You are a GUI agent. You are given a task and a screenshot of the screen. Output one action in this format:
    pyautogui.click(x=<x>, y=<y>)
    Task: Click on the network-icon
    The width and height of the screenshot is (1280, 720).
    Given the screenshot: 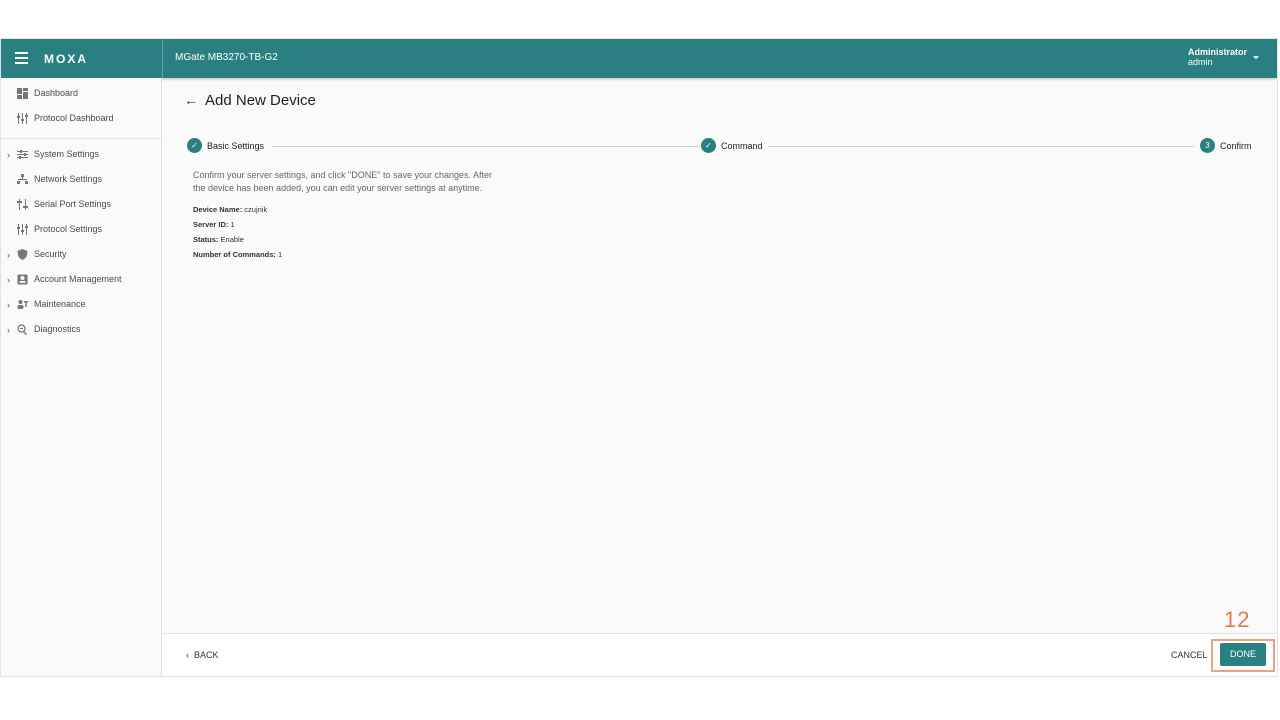 What is the action you would take?
    pyautogui.click(x=22, y=179)
    